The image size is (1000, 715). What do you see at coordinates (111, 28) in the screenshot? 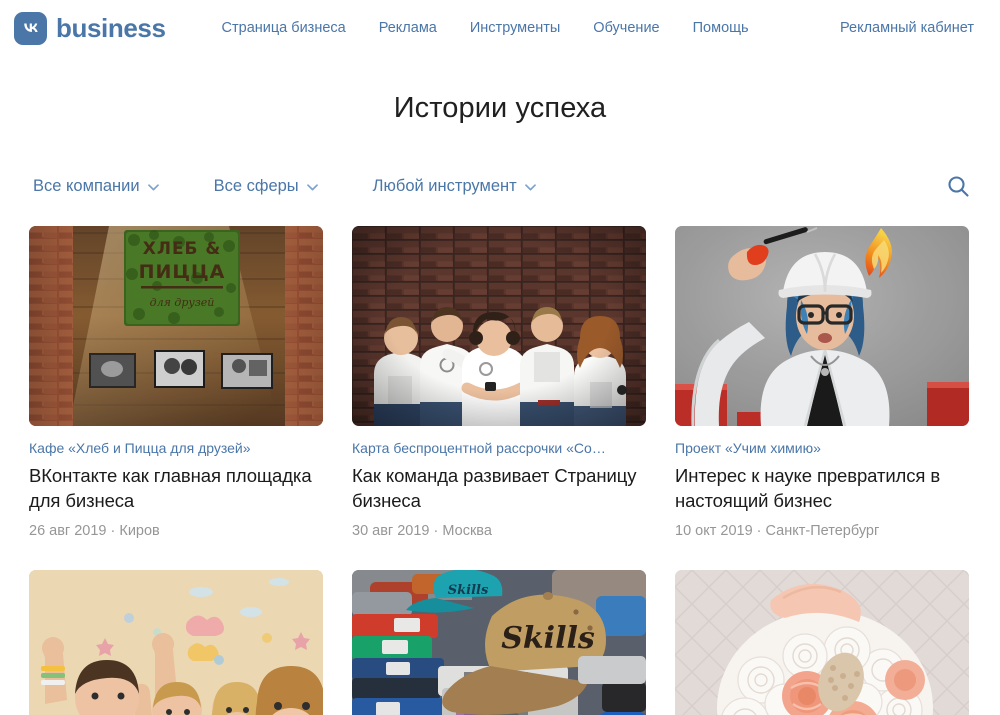
I see `brand-wordmark: business` at bounding box center [111, 28].